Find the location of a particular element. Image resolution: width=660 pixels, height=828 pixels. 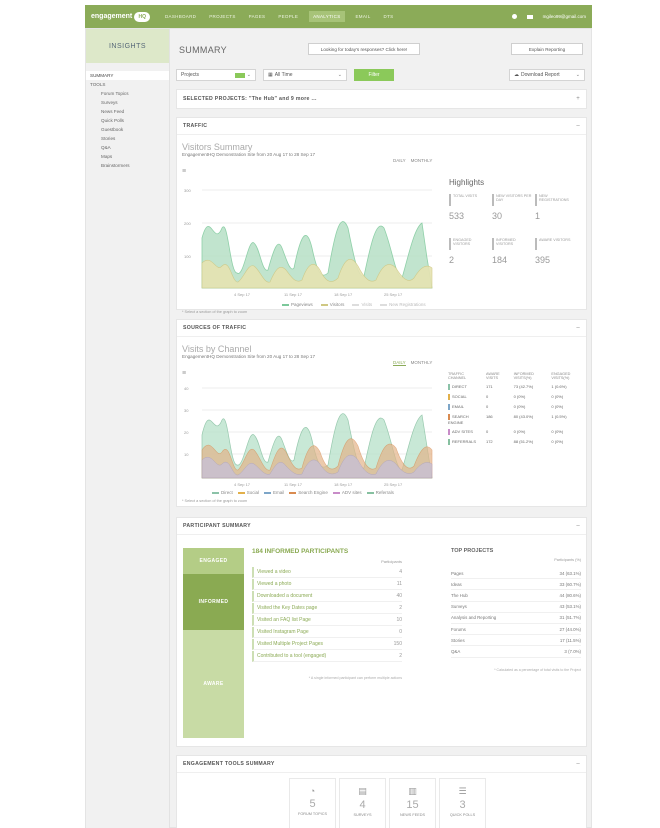

download-report-label: Download Report is located at coordinates (540, 75).